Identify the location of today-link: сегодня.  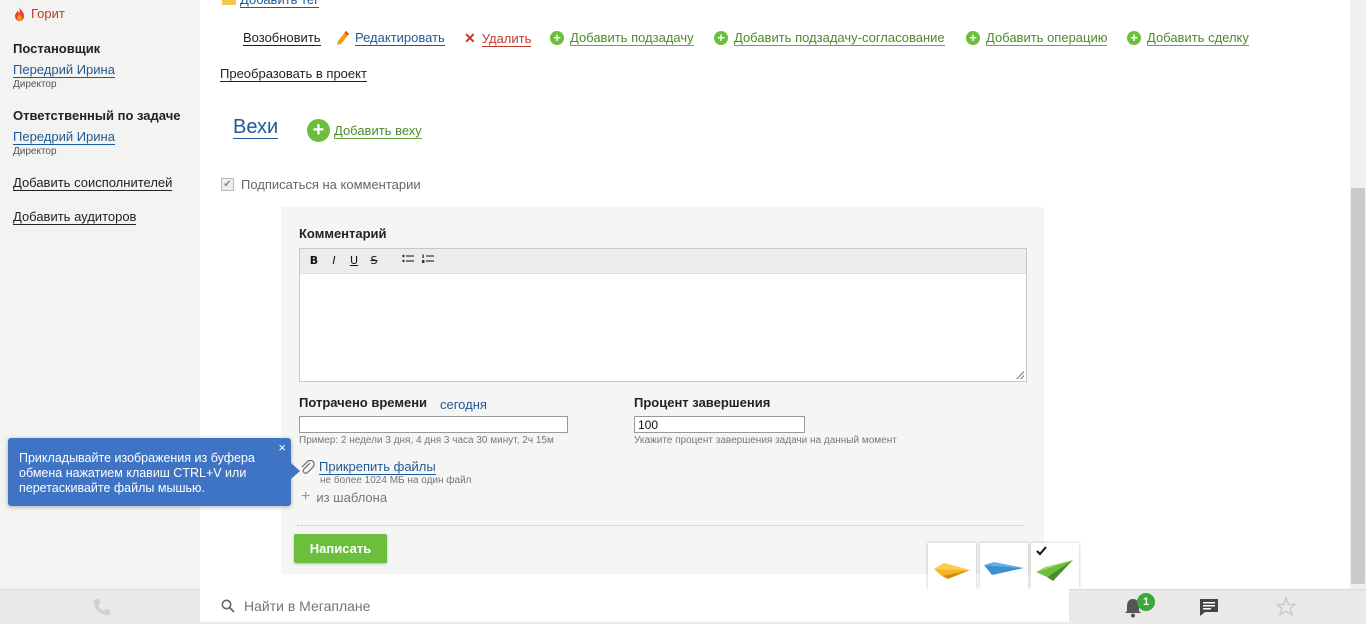
(463, 404).